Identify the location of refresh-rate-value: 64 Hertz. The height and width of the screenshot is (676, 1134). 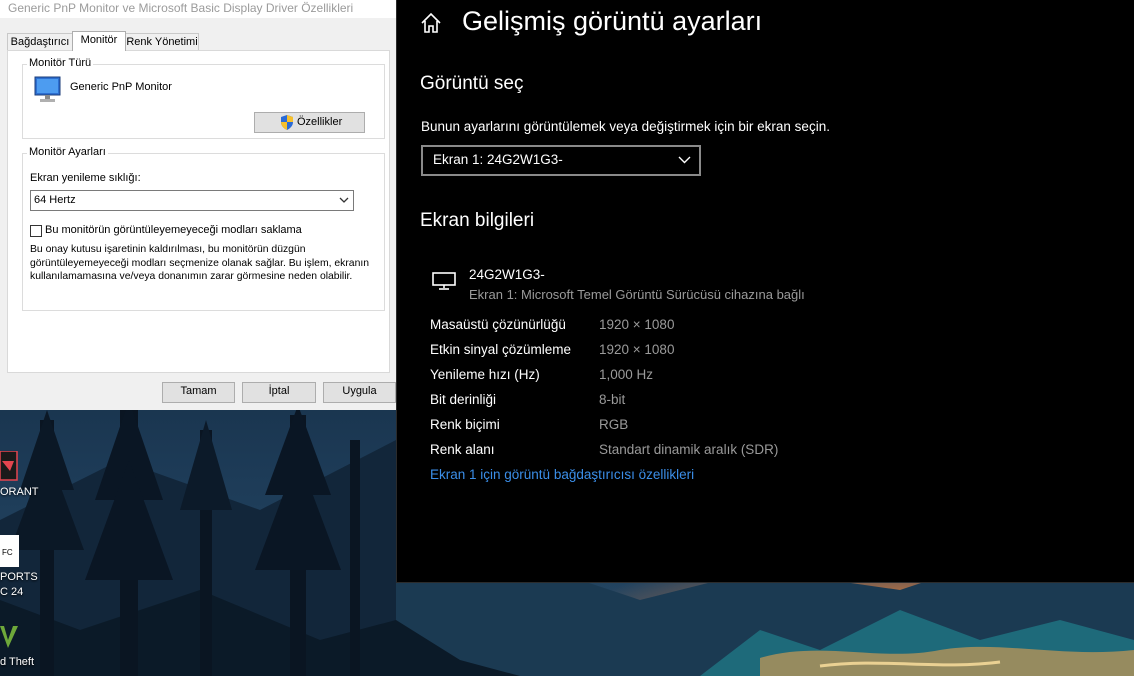
(55, 200).